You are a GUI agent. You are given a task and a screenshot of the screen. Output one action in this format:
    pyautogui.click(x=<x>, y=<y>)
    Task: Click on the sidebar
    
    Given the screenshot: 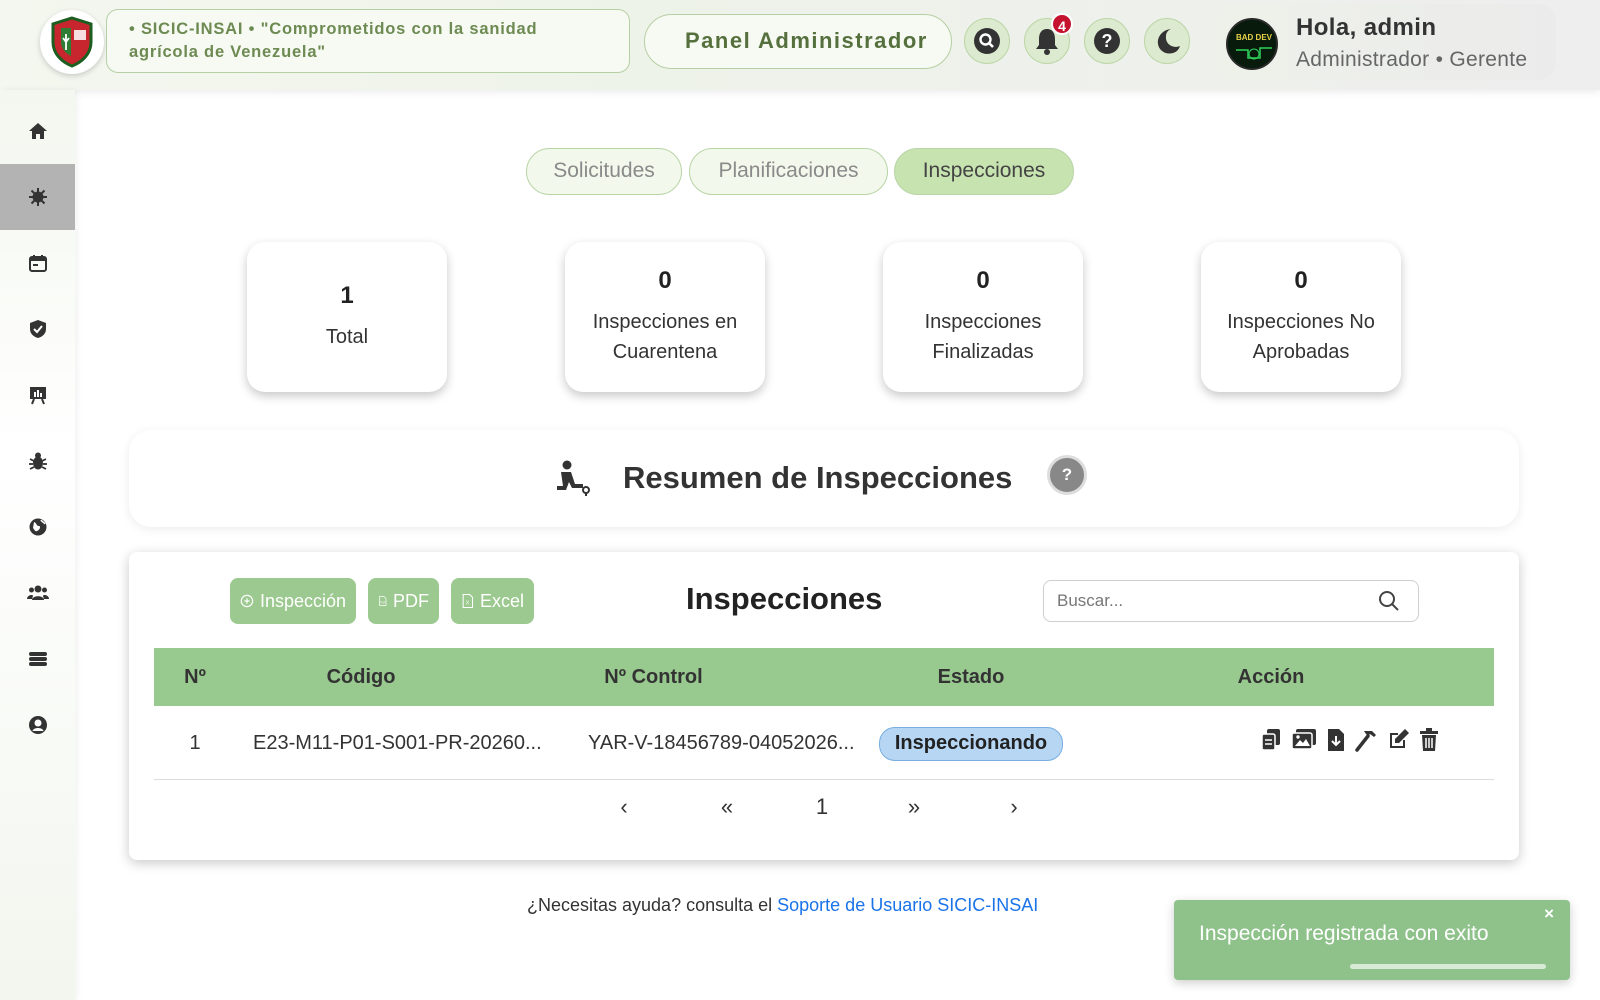 What is the action you would take?
    pyautogui.click(x=37, y=545)
    